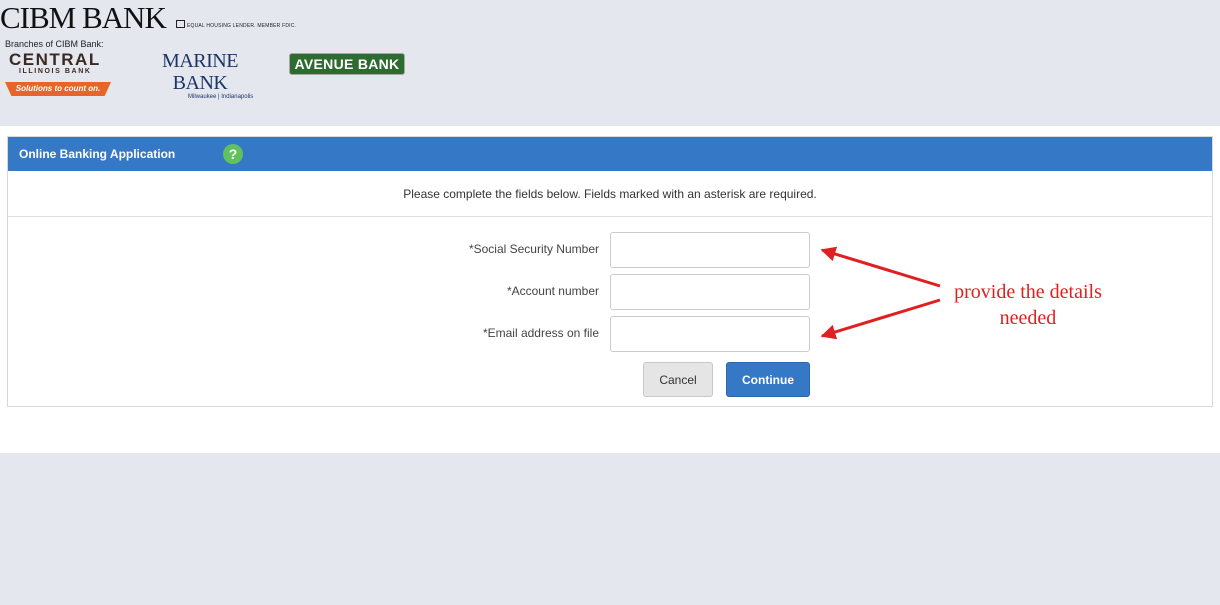 Image resolution: width=1220 pixels, height=605 pixels. I want to click on marine-logo-name: MARINE BANK, so click(200, 72).